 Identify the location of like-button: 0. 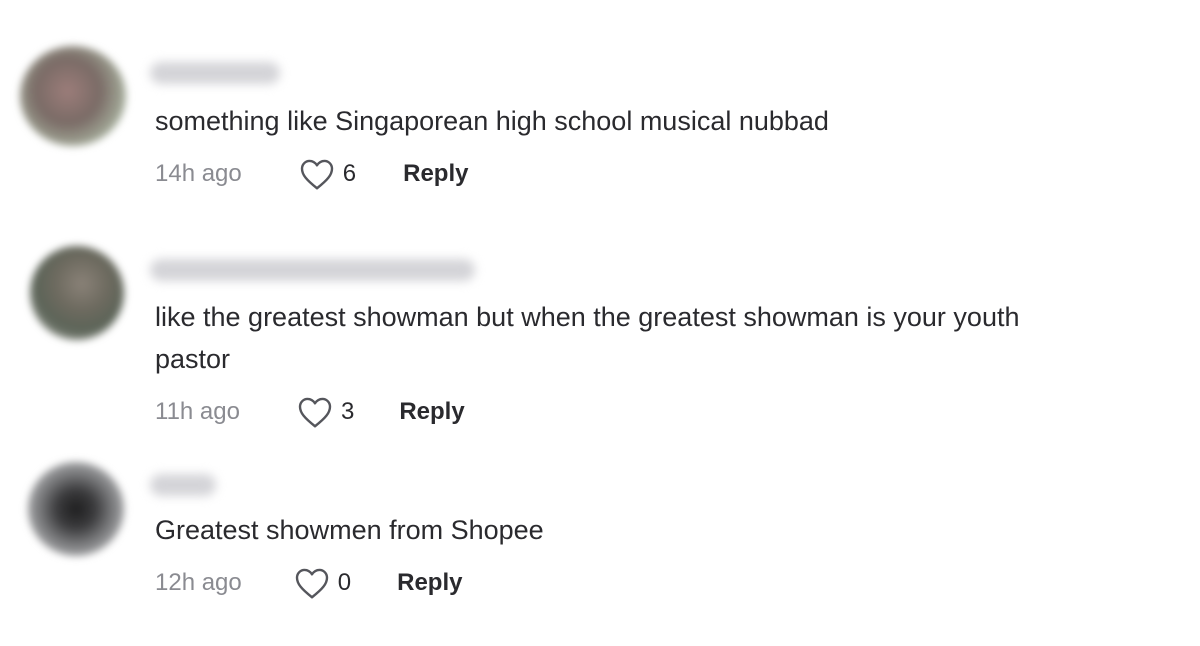
(322, 583).